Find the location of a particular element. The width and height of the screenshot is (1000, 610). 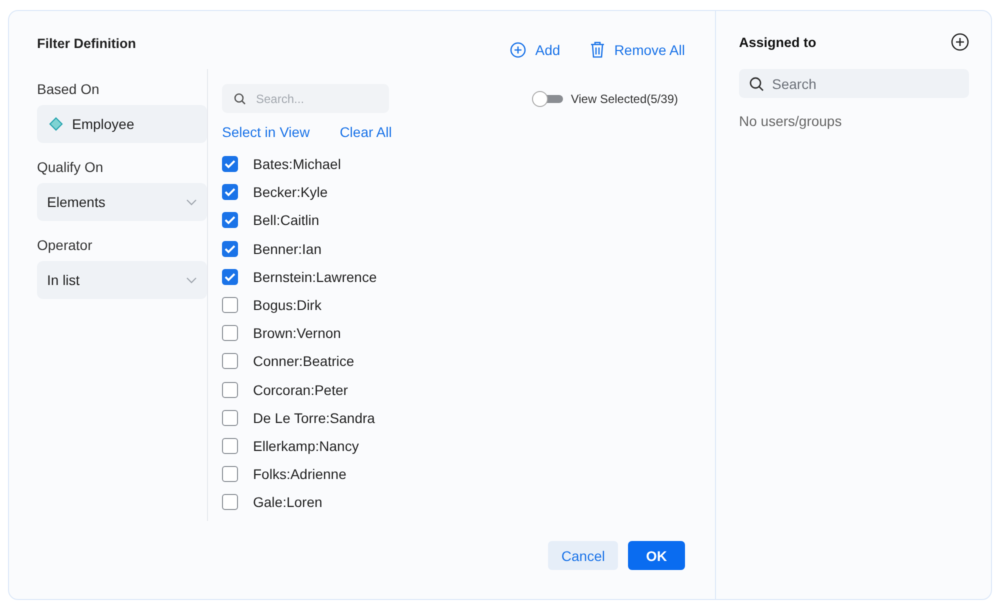

list-item-label: Bates:Michael is located at coordinates (297, 164).